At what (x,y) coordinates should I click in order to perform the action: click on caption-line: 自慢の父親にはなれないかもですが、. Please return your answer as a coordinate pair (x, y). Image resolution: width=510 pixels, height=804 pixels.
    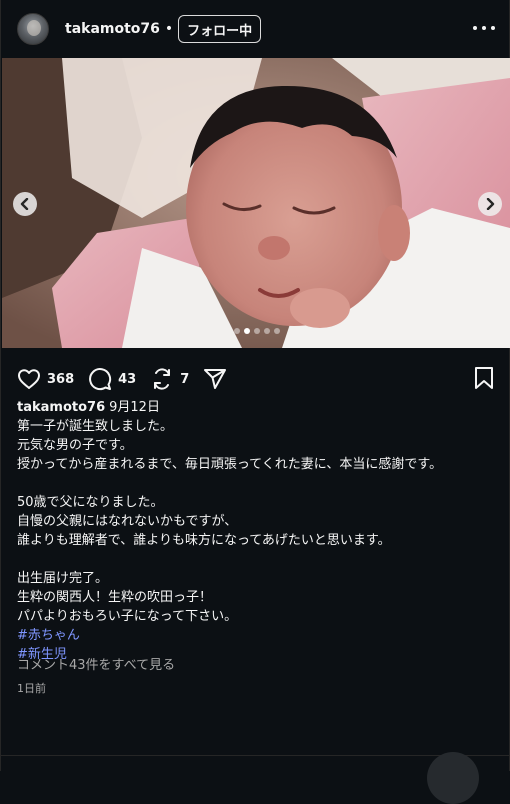
    Looking at the image, I should click on (127, 521).